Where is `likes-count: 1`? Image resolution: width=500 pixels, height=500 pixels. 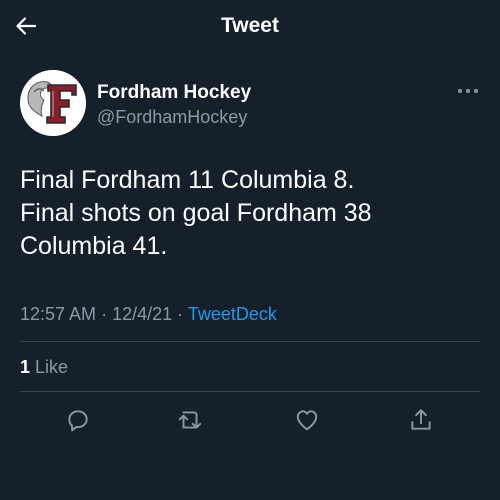 likes-count: 1 is located at coordinates (25, 367).